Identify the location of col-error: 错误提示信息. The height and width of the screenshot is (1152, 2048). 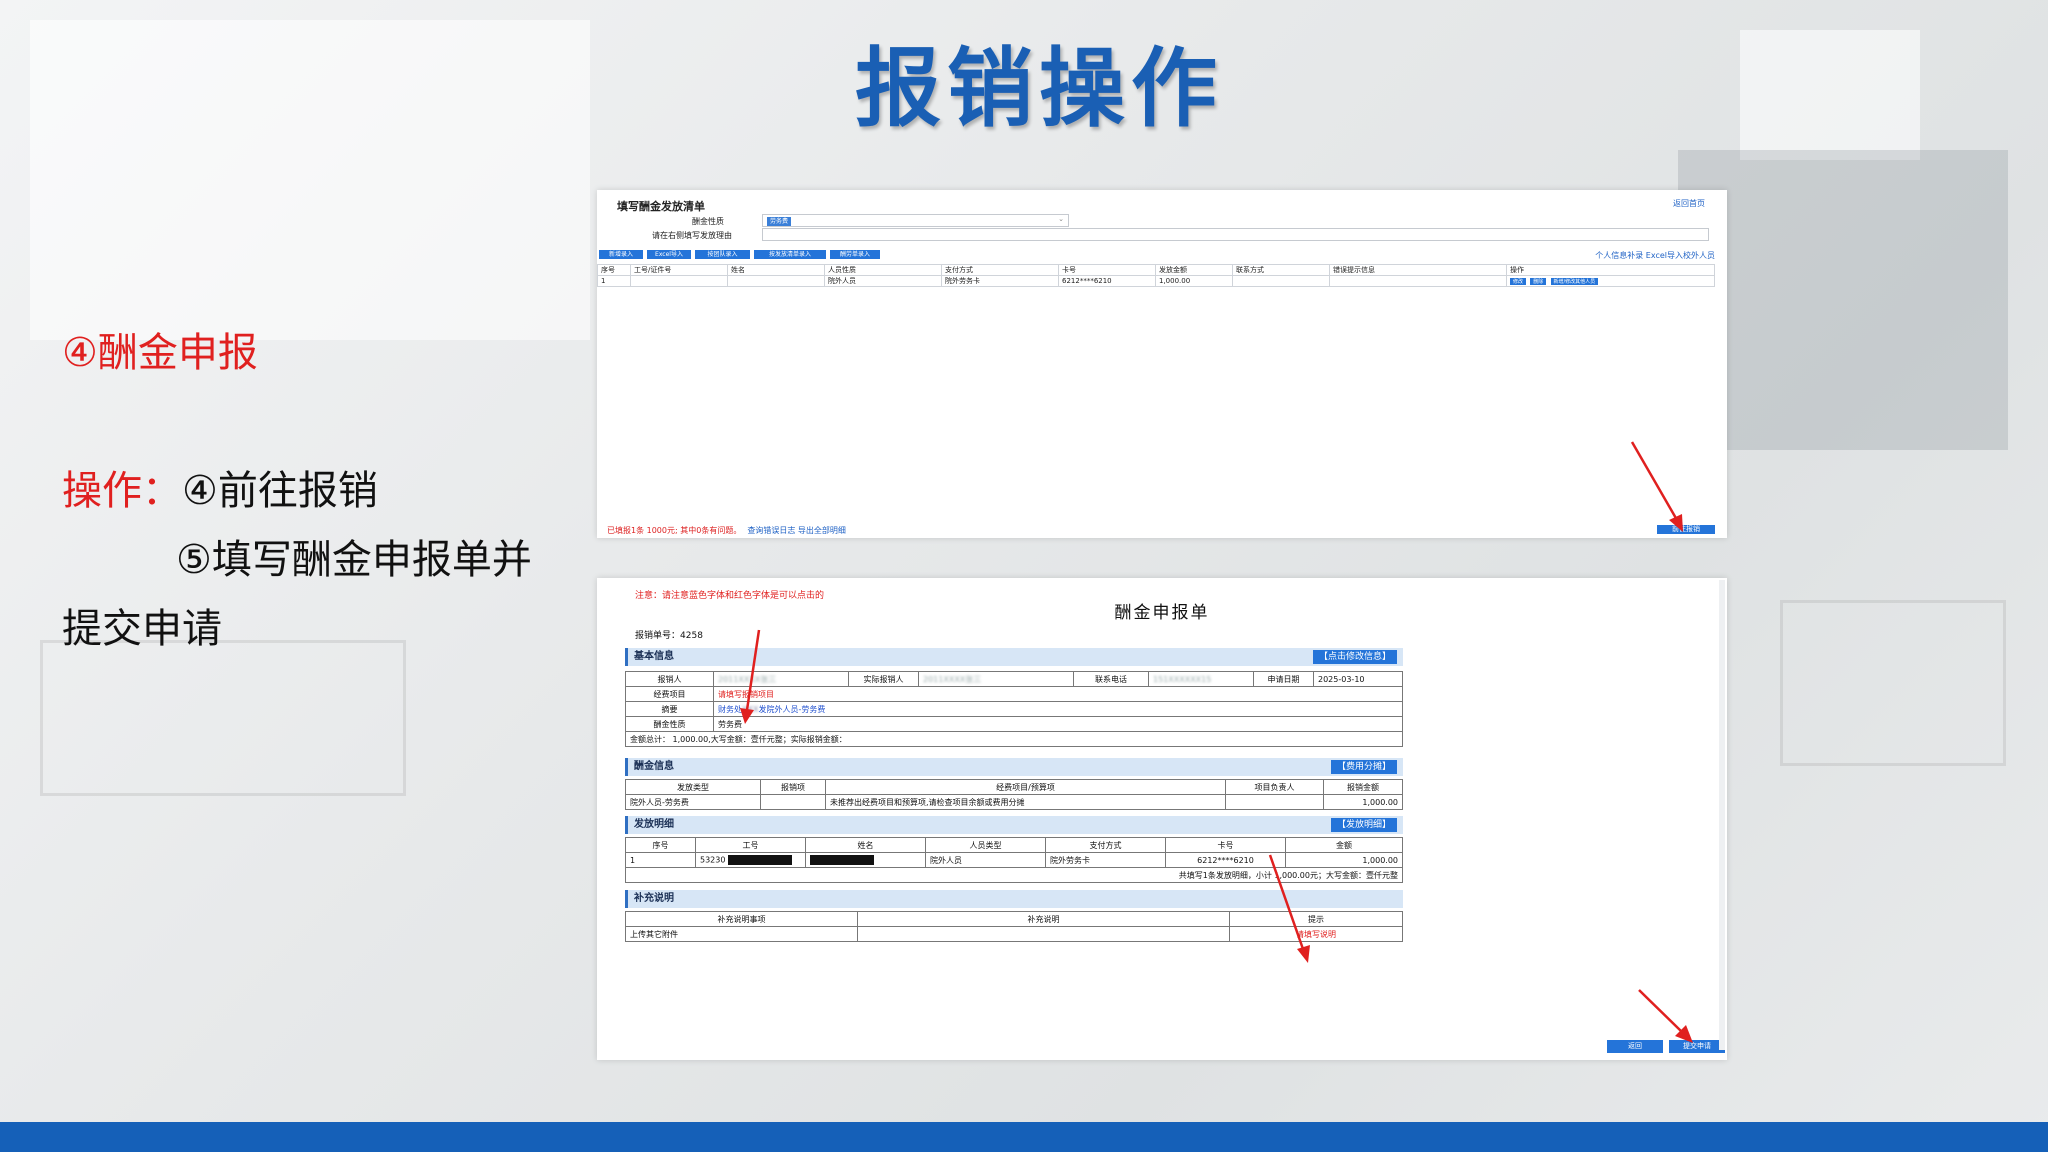
(1418, 270).